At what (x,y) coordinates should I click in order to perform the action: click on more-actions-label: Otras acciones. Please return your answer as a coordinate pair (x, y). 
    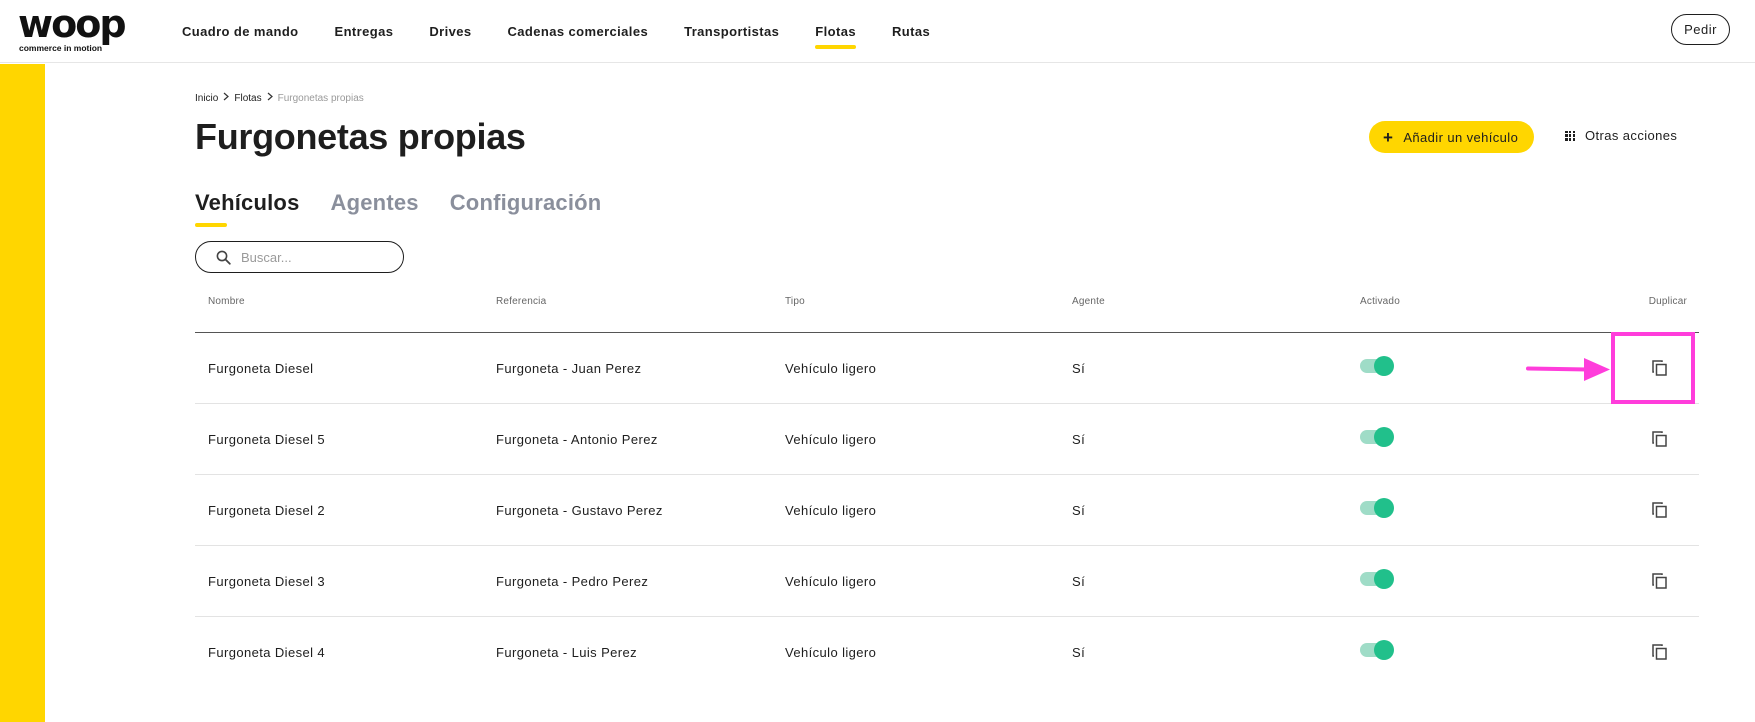
    Looking at the image, I should click on (1631, 135).